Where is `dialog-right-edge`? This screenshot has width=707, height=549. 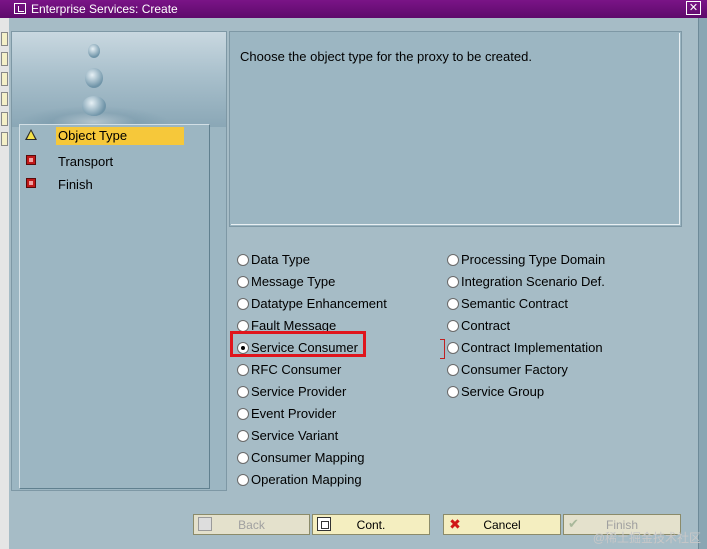 dialog-right-edge is located at coordinates (702, 283).